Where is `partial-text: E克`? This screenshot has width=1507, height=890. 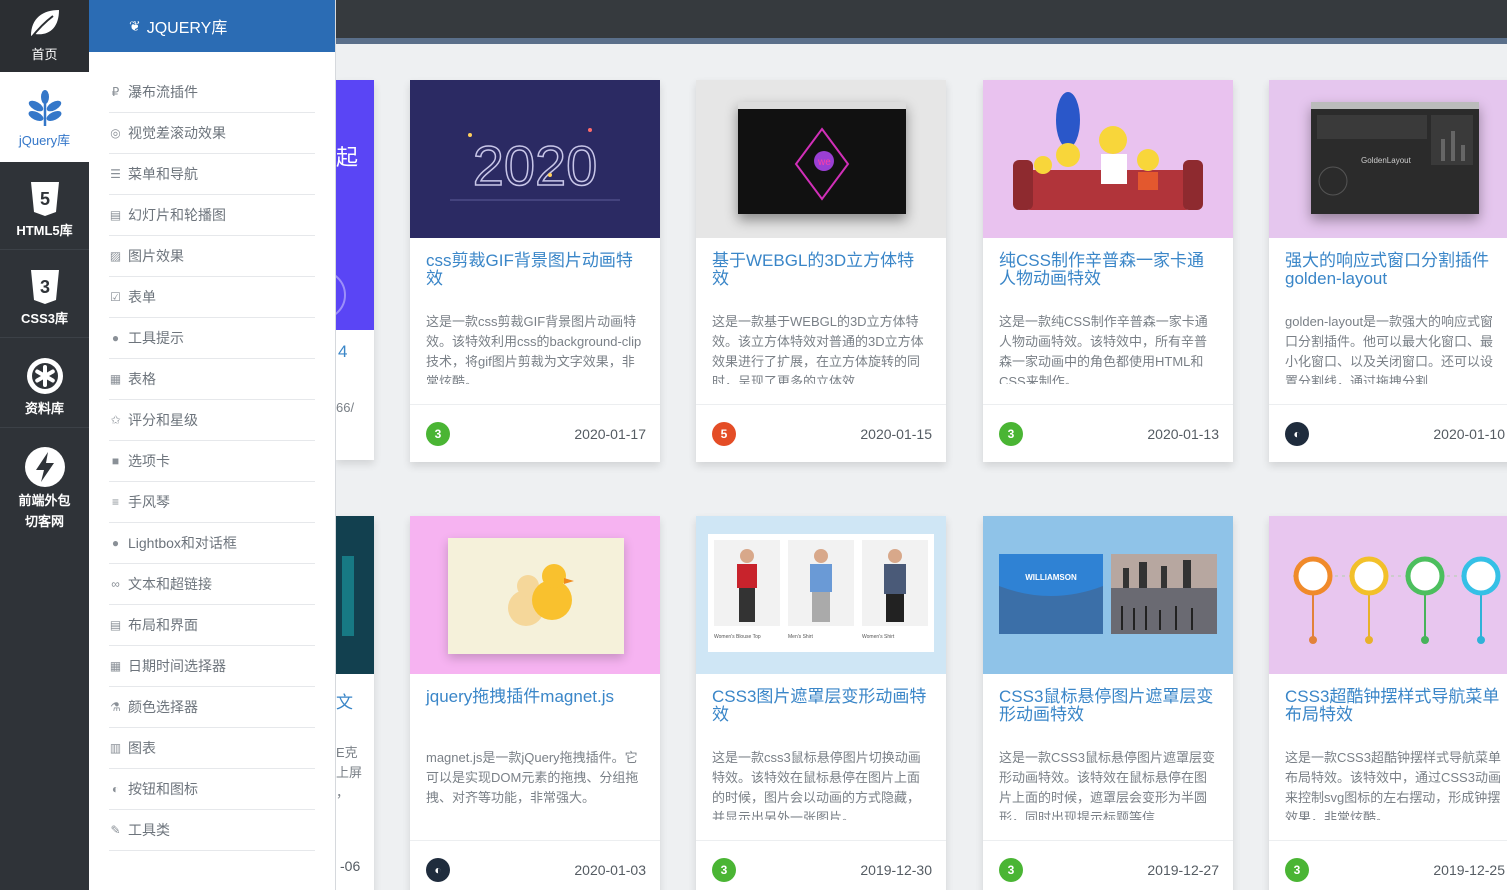 partial-text: E克 is located at coordinates (347, 752).